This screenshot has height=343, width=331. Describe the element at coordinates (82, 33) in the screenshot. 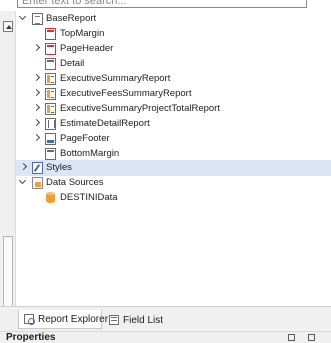

I see `tree-node-label: TopMargin` at that location.